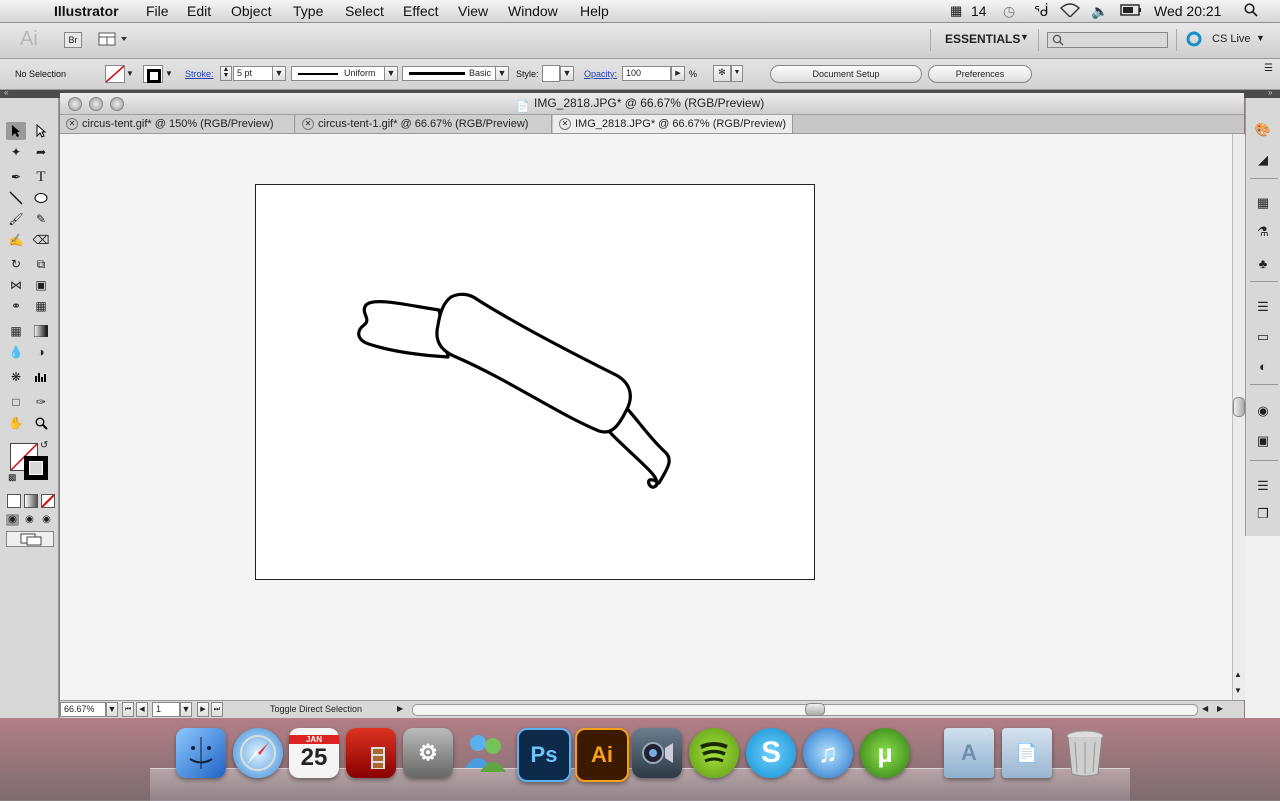 This screenshot has width=1280, height=801. I want to click on style-dropdown: ▼, so click(567, 73).